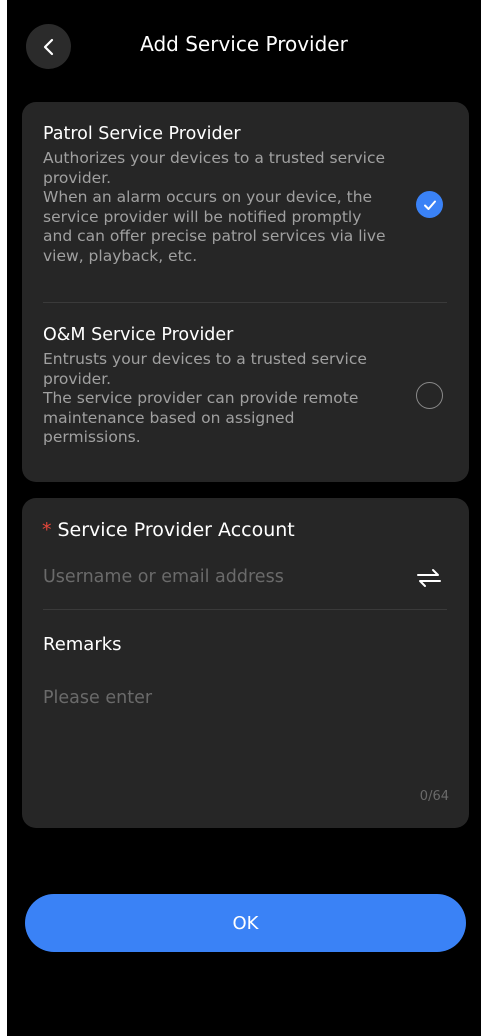  What do you see at coordinates (223, 577) in the screenshot?
I see `account-input` at bounding box center [223, 577].